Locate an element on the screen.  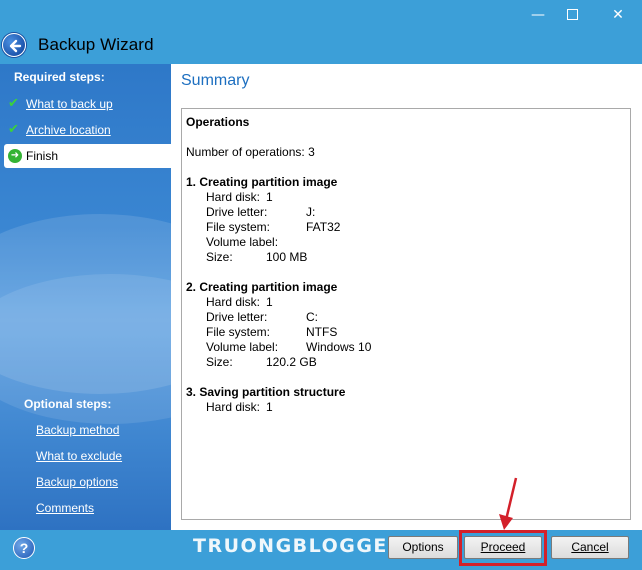
watermark: TRUONGBLOGGER is located at coordinates (299, 546).